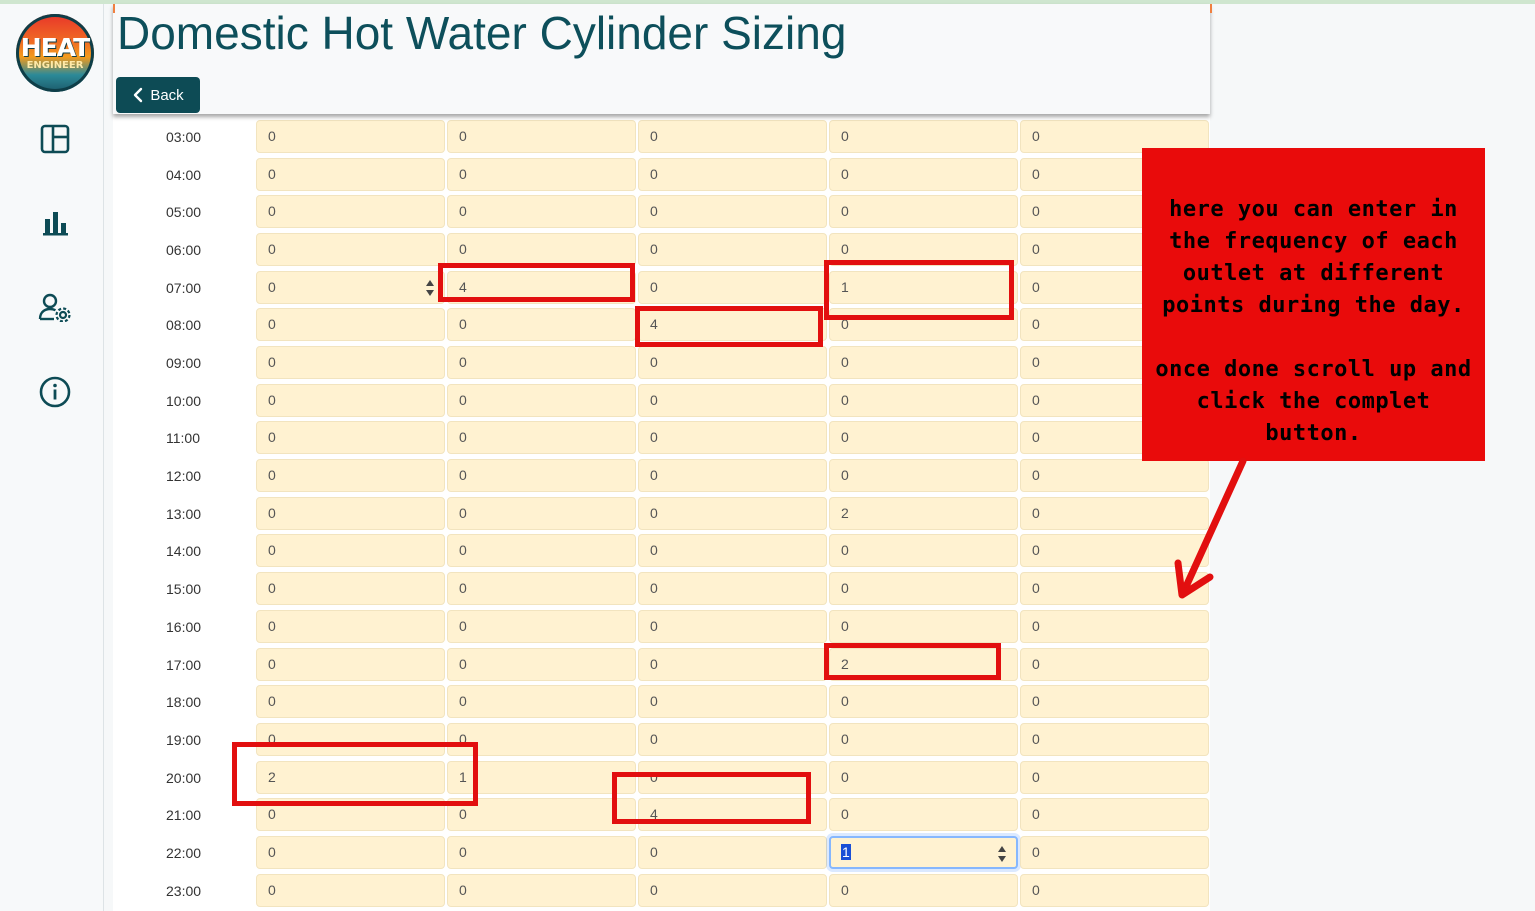  I want to click on sidebar-item-info, so click(55, 392).